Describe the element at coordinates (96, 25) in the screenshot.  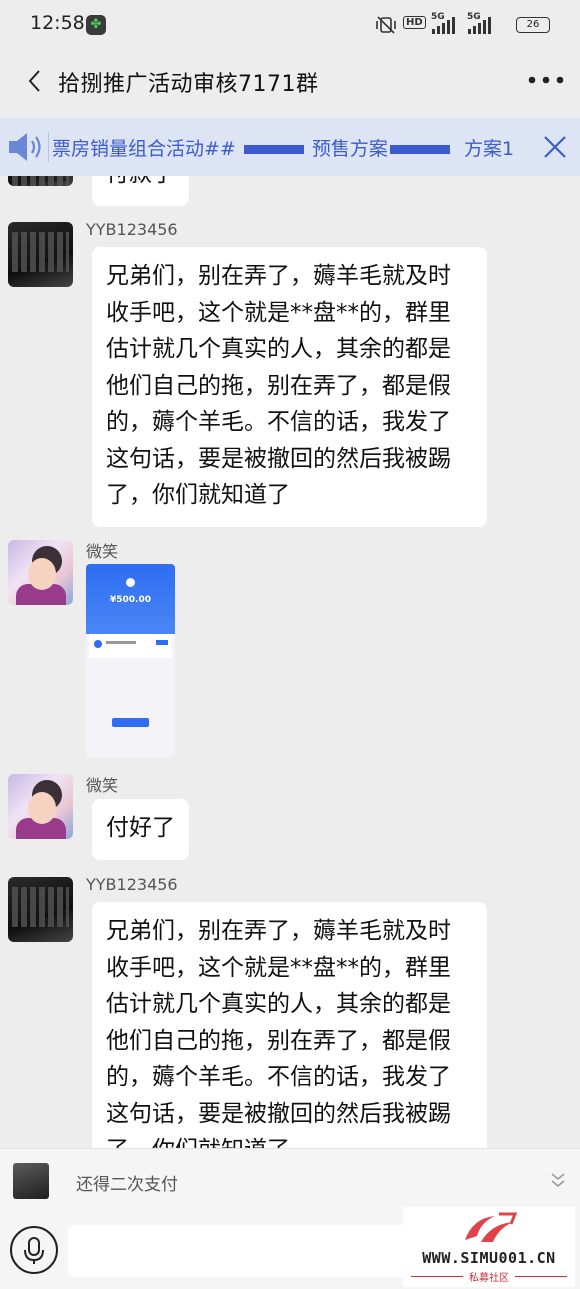
I see `clover-app-icon: ✤` at that location.